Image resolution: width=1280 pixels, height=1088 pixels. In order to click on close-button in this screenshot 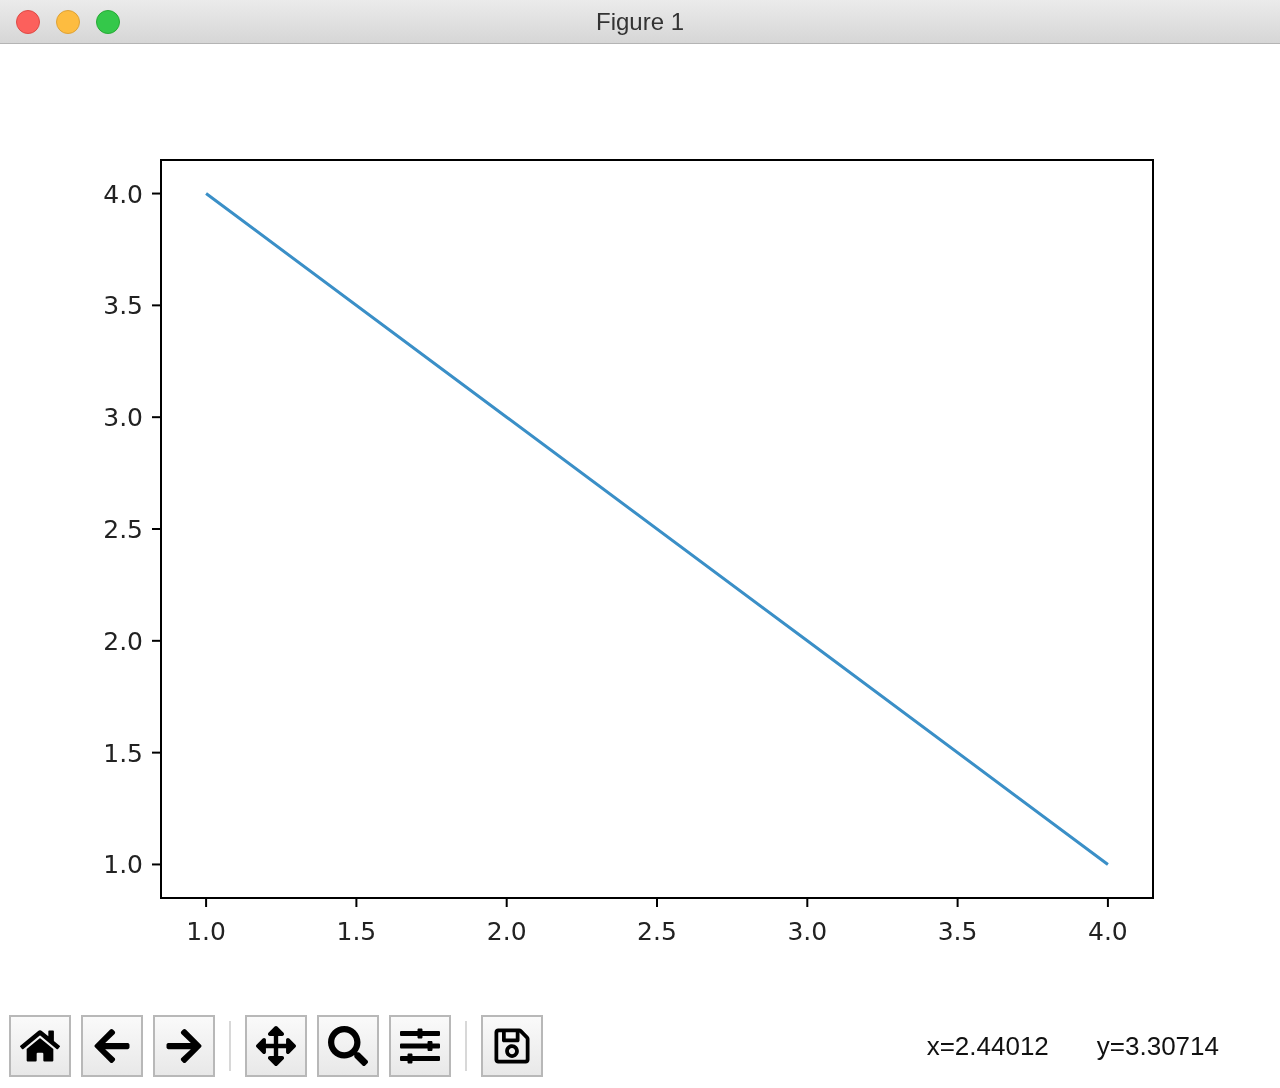, I will do `click(28, 22)`.